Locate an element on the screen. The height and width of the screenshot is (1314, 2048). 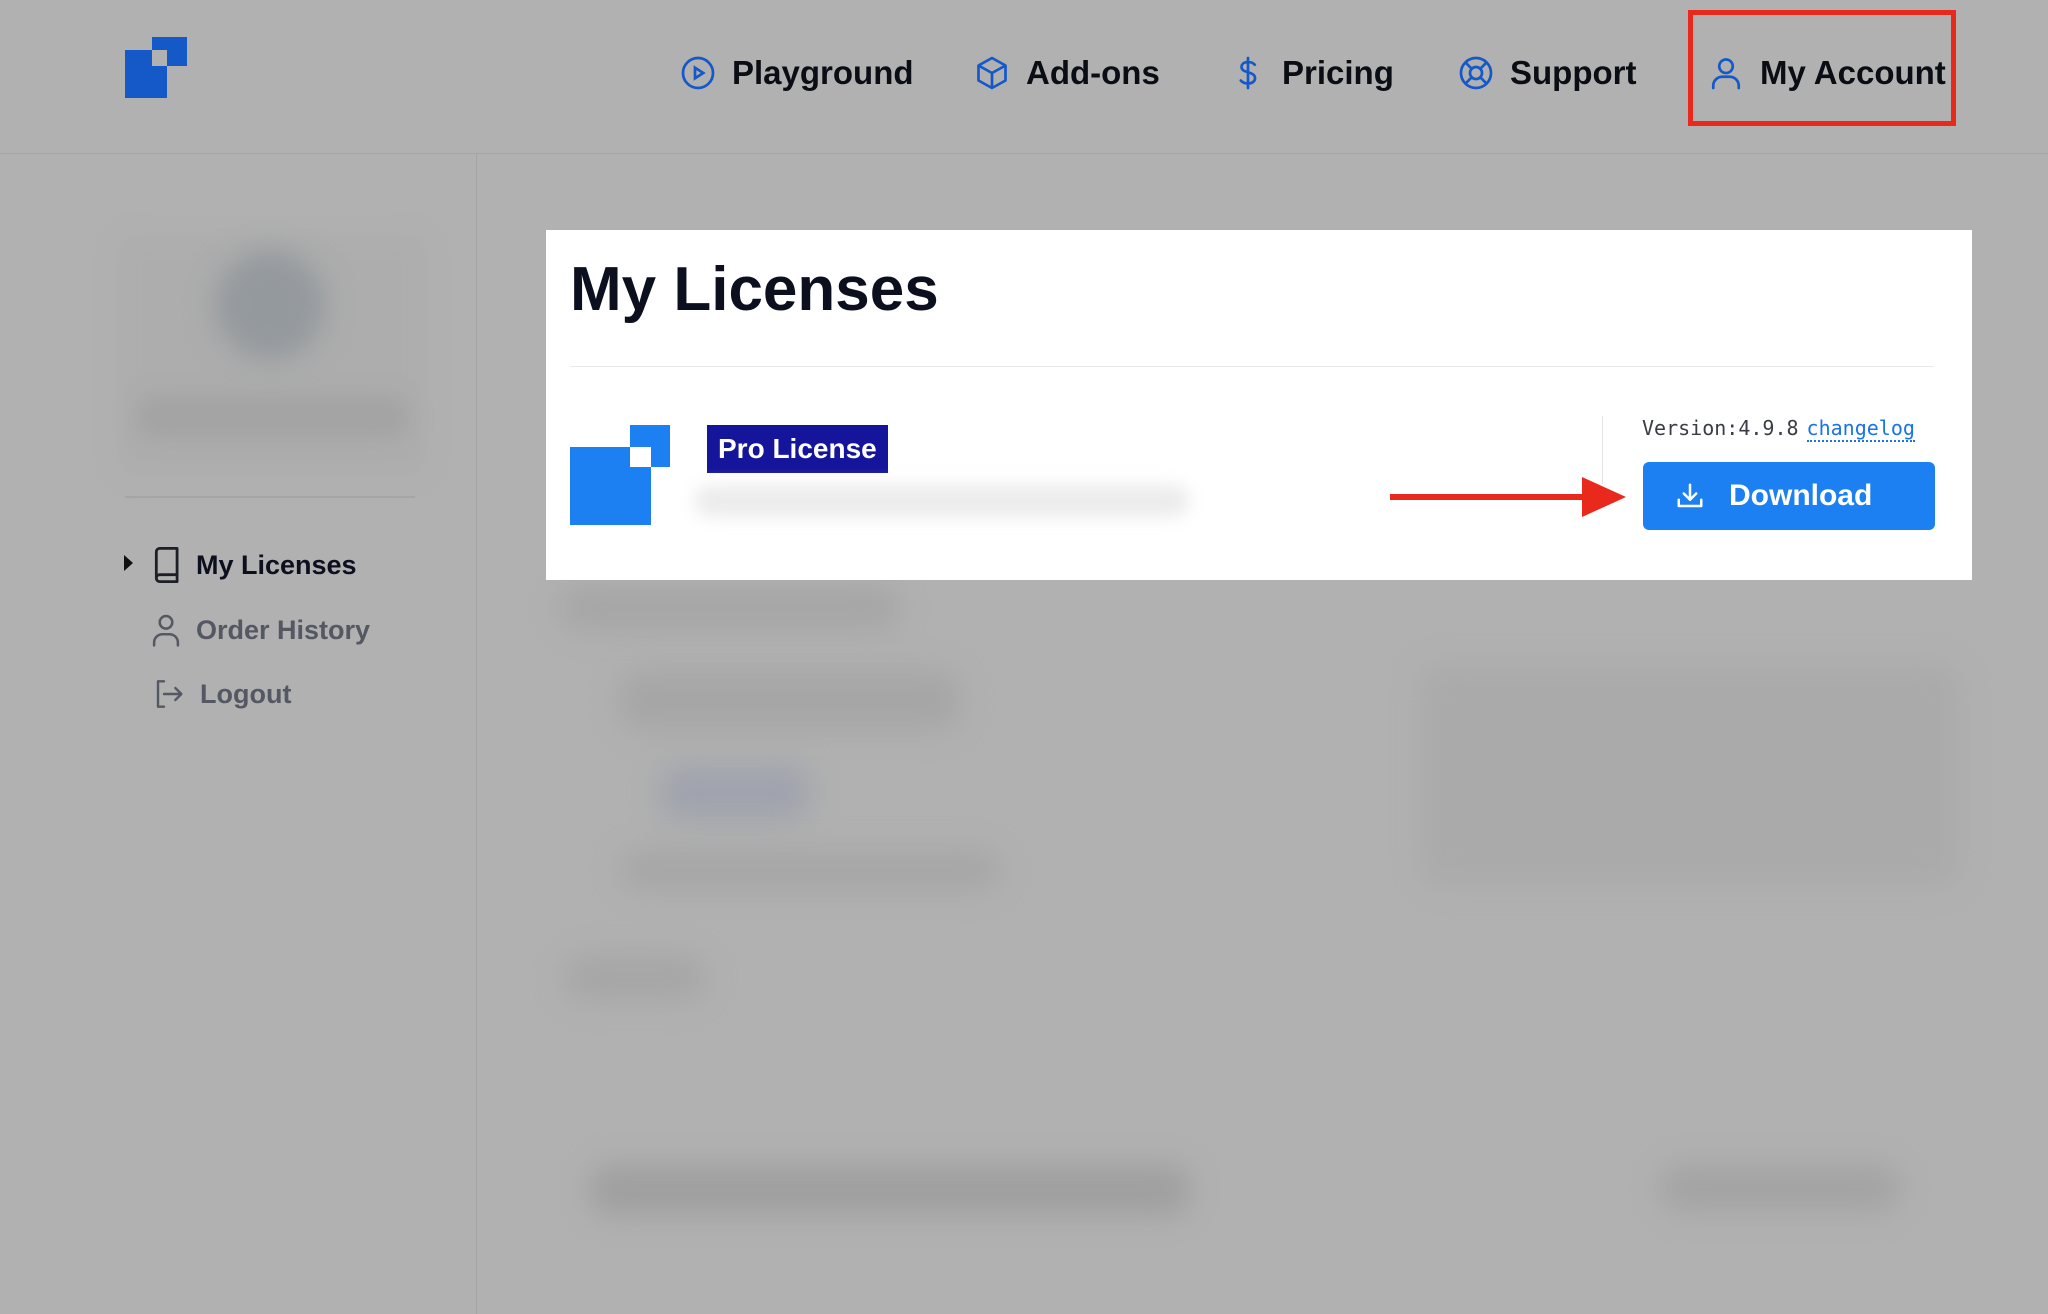
annotation-arrow-icon is located at coordinates (1508, 497).